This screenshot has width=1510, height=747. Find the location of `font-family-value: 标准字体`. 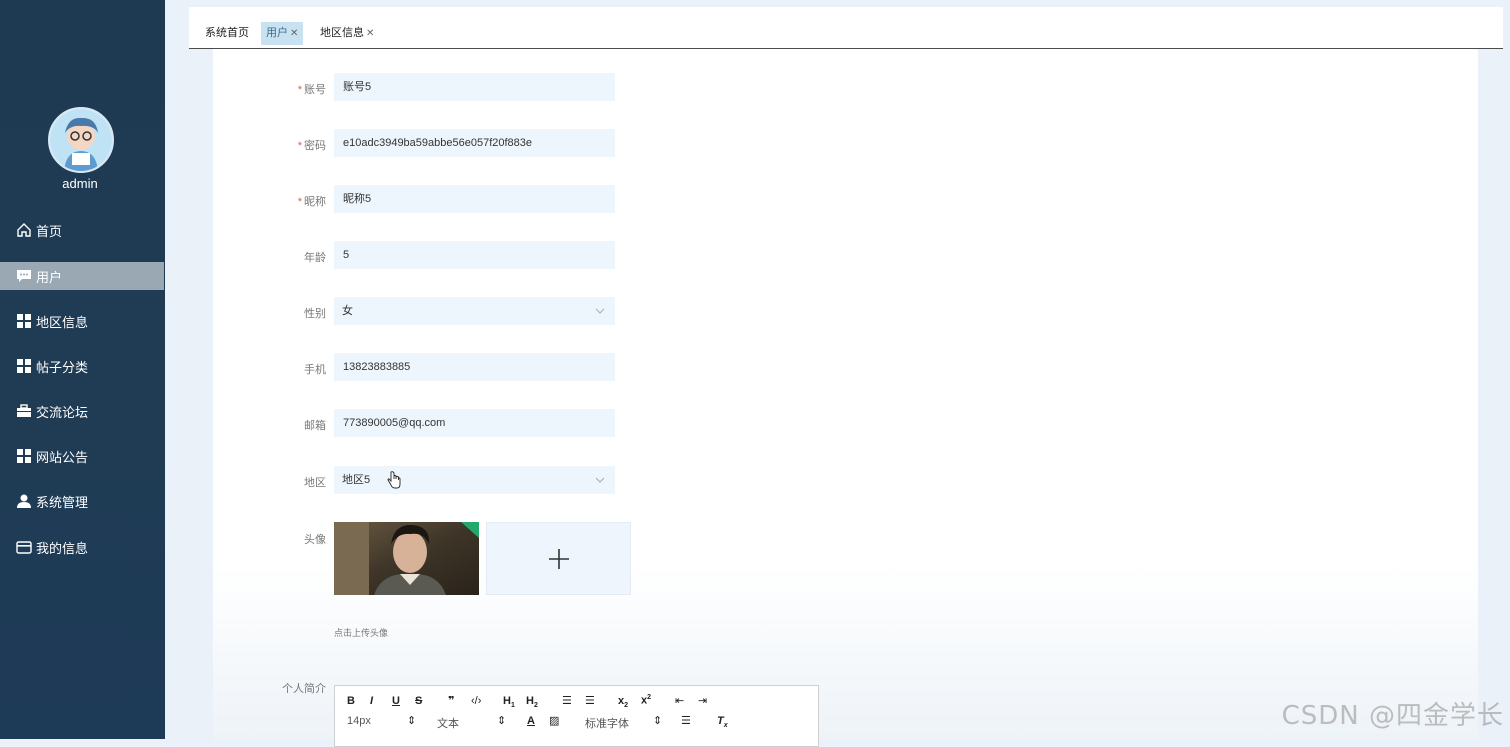

font-family-value: 标准字体 is located at coordinates (607, 724).